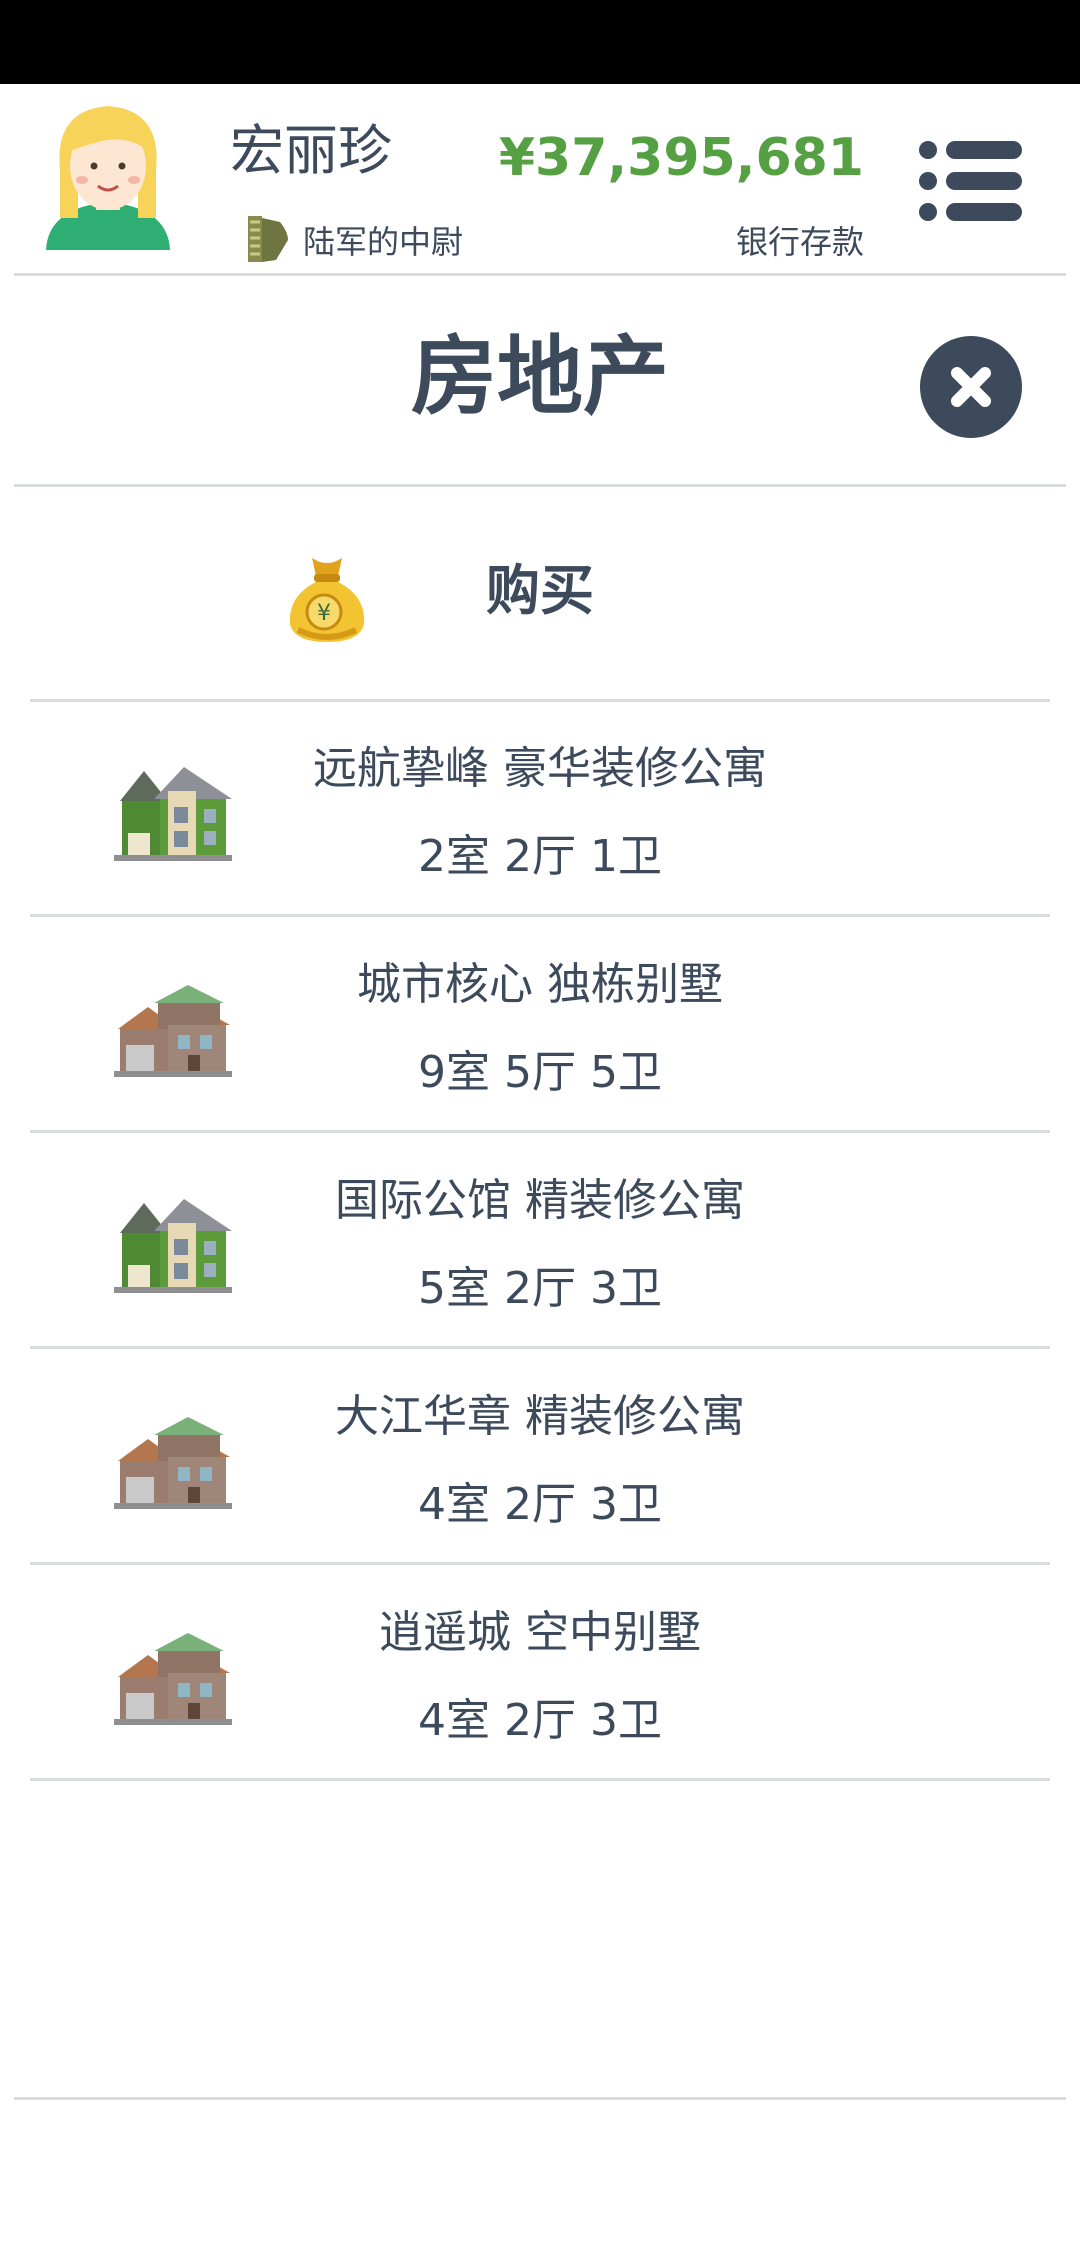 The height and width of the screenshot is (2244, 1080). What do you see at coordinates (971, 181) in the screenshot?
I see `menu-button` at bounding box center [971, 181].